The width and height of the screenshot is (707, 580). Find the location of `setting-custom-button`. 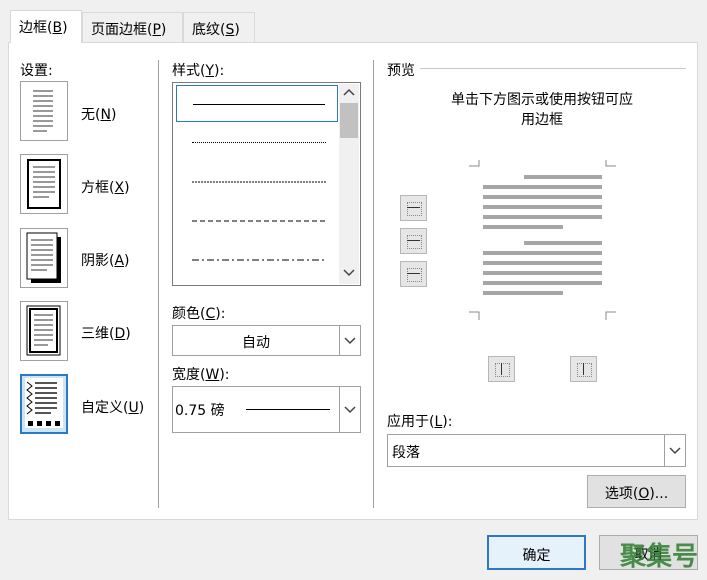

setting-custom-button is located at coordinates (44, 404).